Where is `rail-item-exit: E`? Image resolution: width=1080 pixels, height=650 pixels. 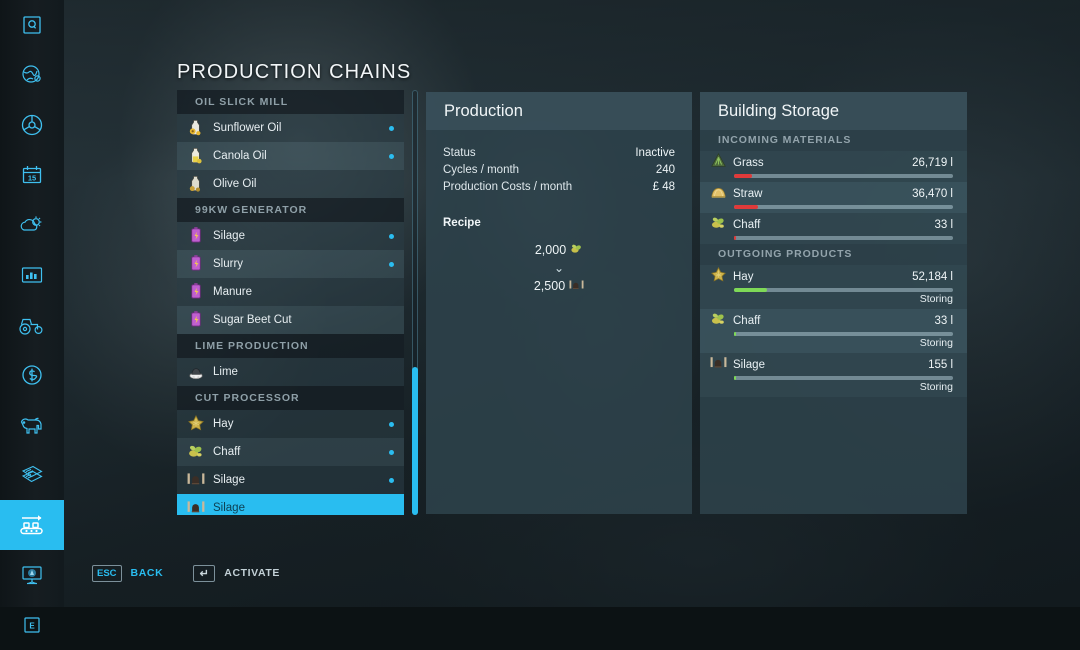 rail-item-exit: E is located at coordinates (32, 625).